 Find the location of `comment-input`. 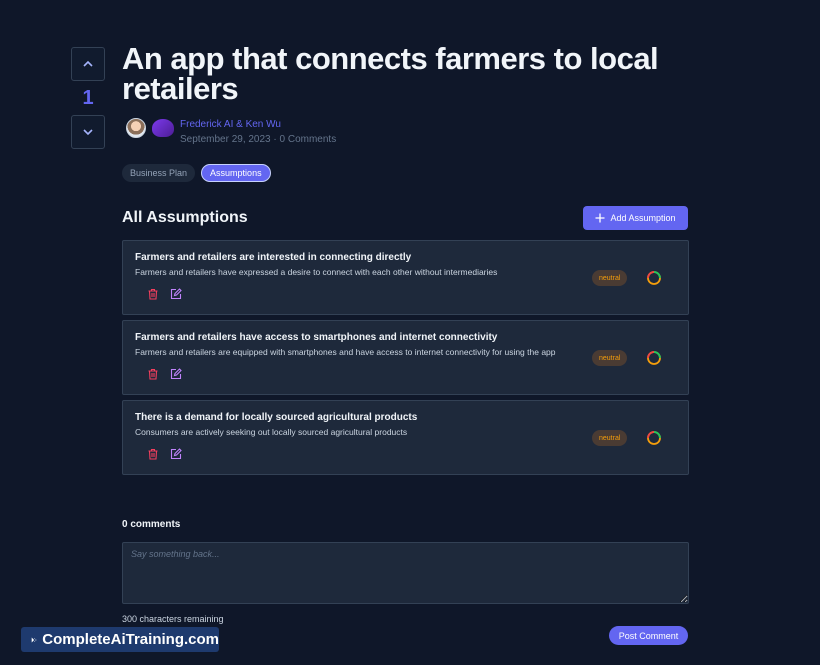

comment-input is located at coordinates (405, 573).